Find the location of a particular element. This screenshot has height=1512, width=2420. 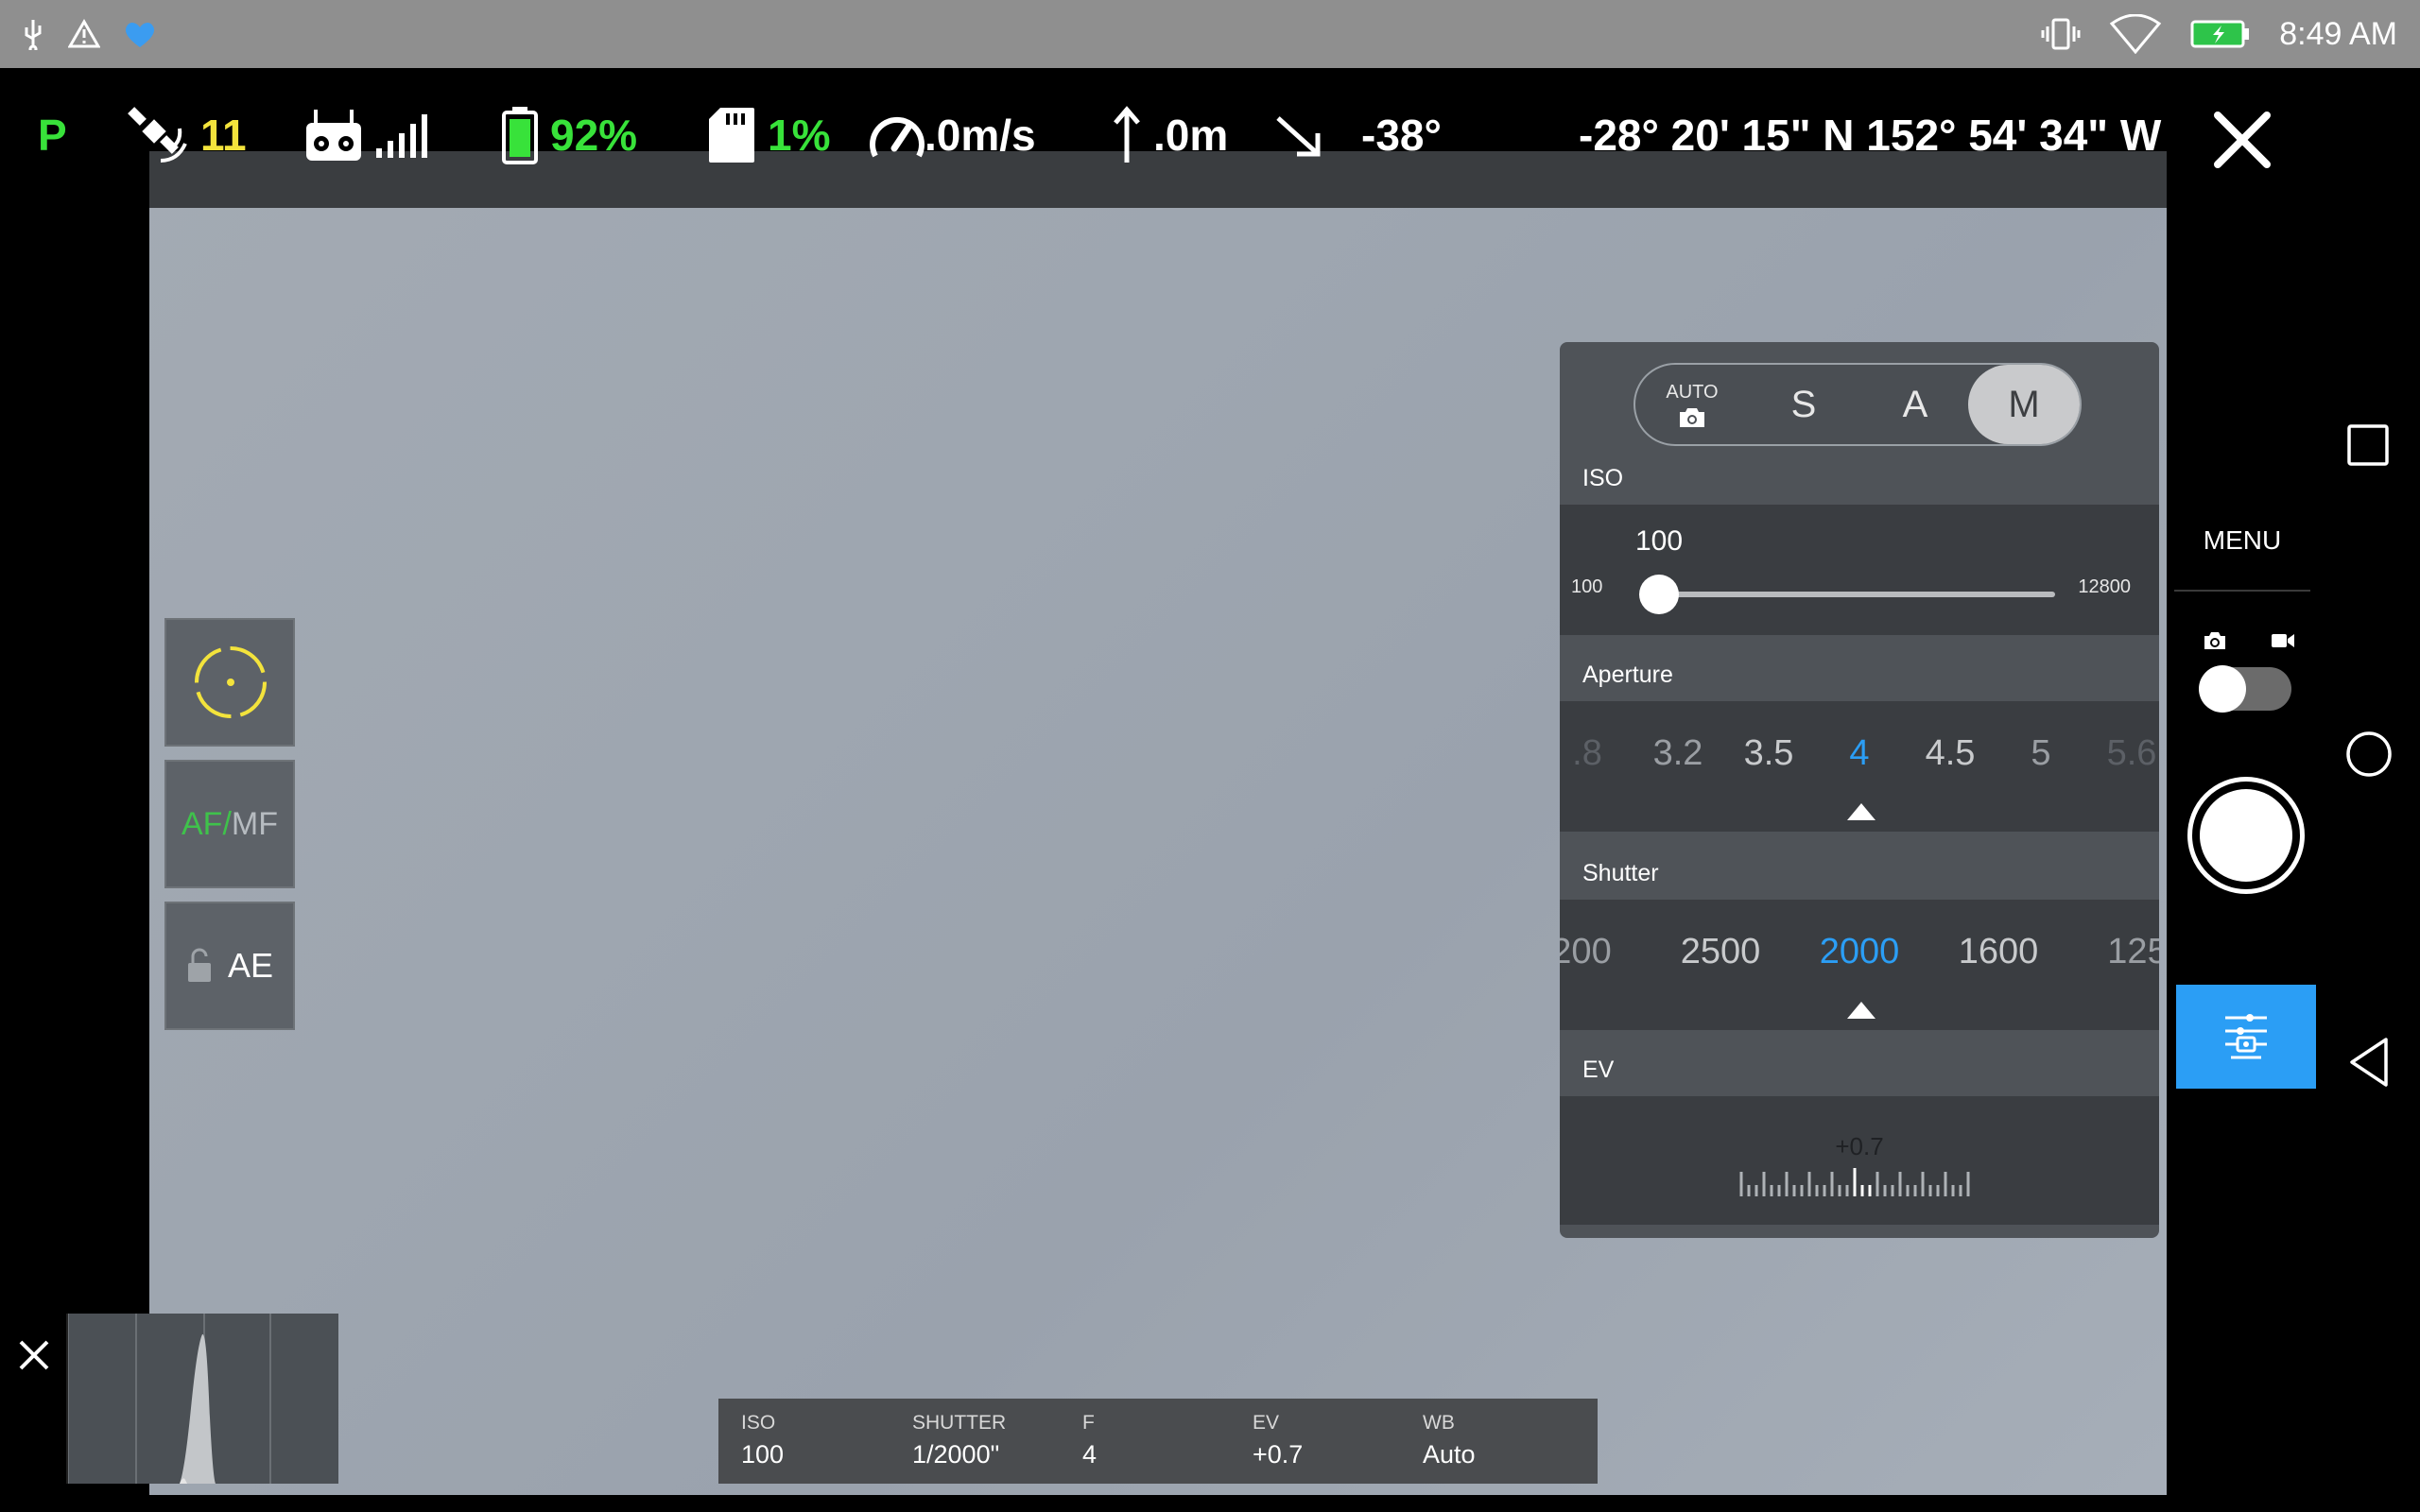

info-iso: ISO 100 is located at coordinates (762, 1440).